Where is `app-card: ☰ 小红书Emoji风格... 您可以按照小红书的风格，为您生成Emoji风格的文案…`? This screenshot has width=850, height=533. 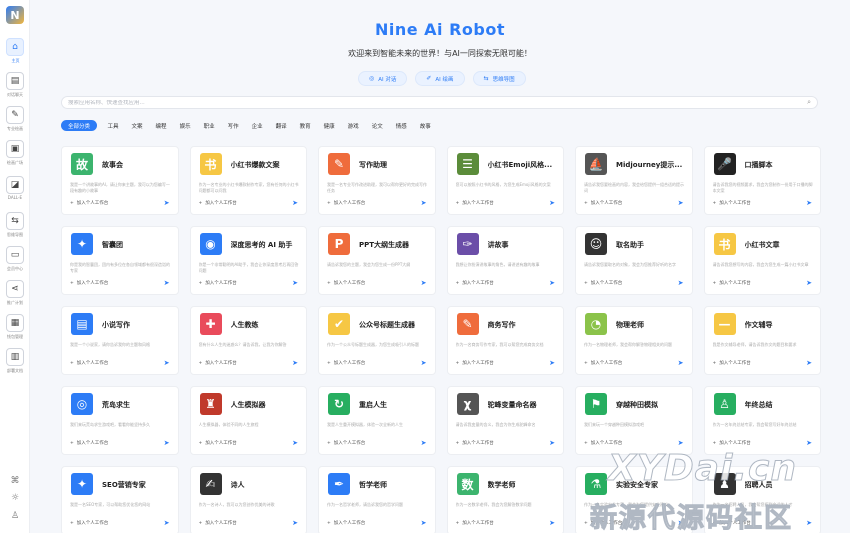
app-card: ☰ 小红书Emoji风格... 您可以按照小红书的风格，为您生成Emoji风格的文案… is located at coordinates (505, 180).